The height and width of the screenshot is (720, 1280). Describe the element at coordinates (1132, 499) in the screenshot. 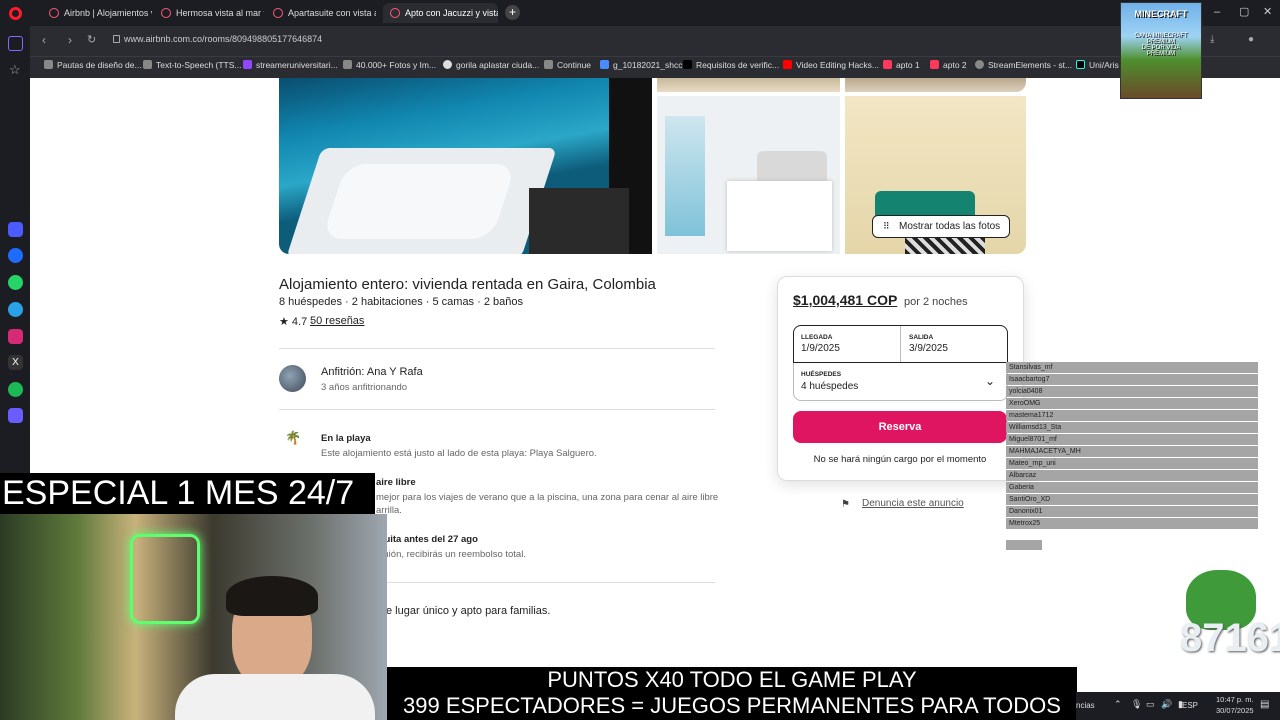

I see `chat-entry: SantiOro_XD` at that location.